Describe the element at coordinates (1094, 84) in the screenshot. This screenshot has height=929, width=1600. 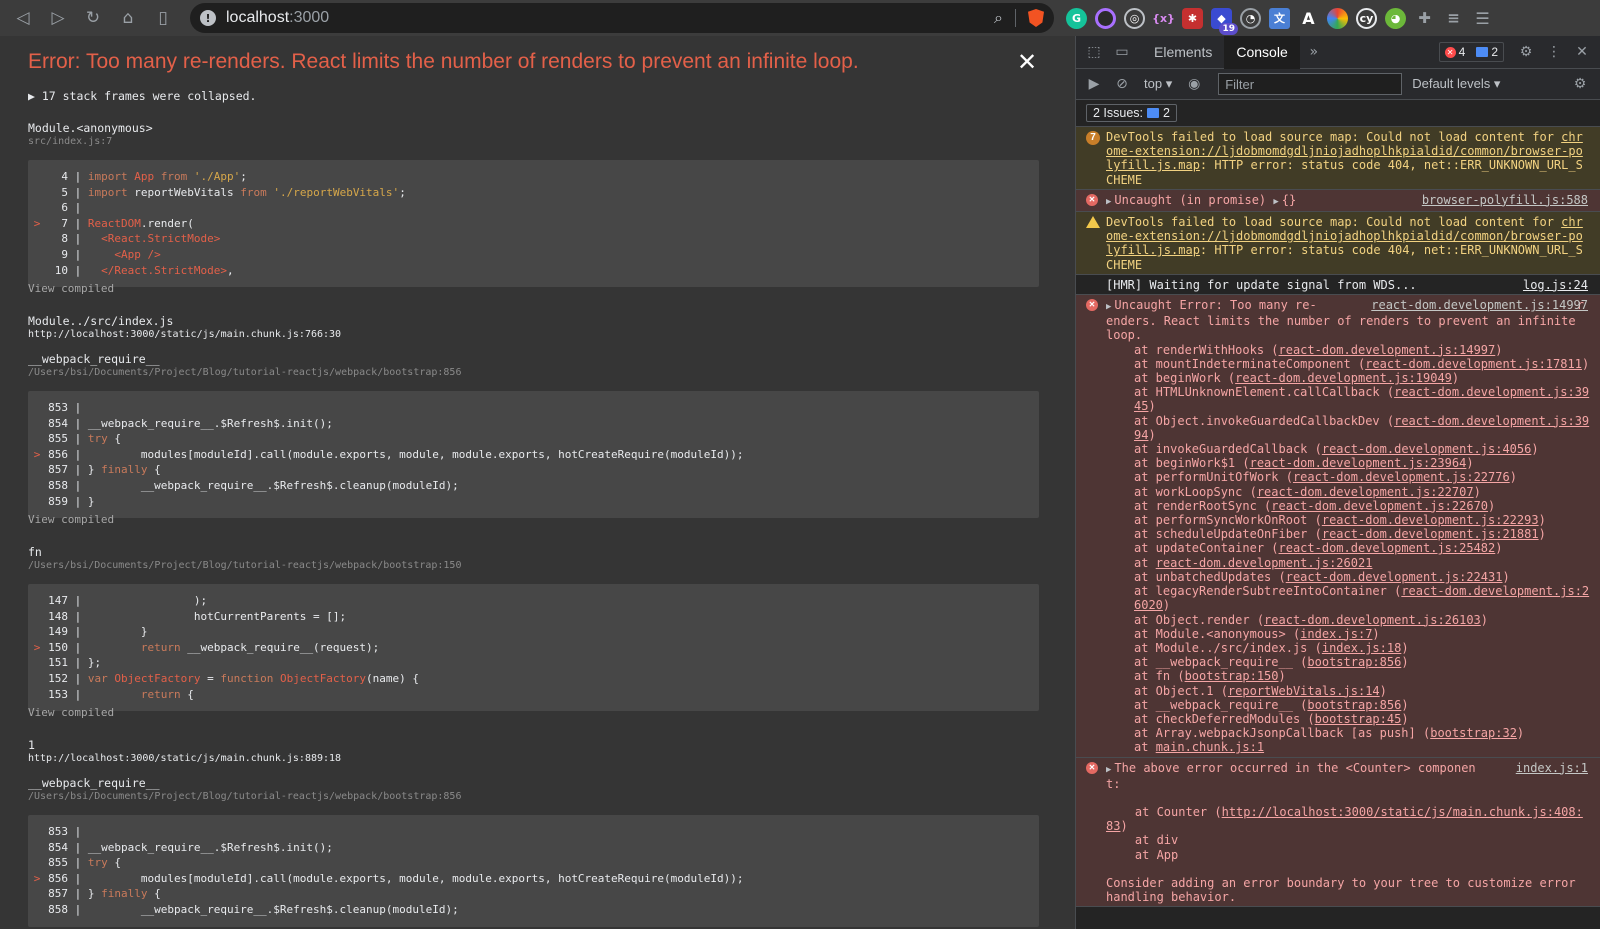
I see `sidebar-toggle-icon: ▶` at that location.